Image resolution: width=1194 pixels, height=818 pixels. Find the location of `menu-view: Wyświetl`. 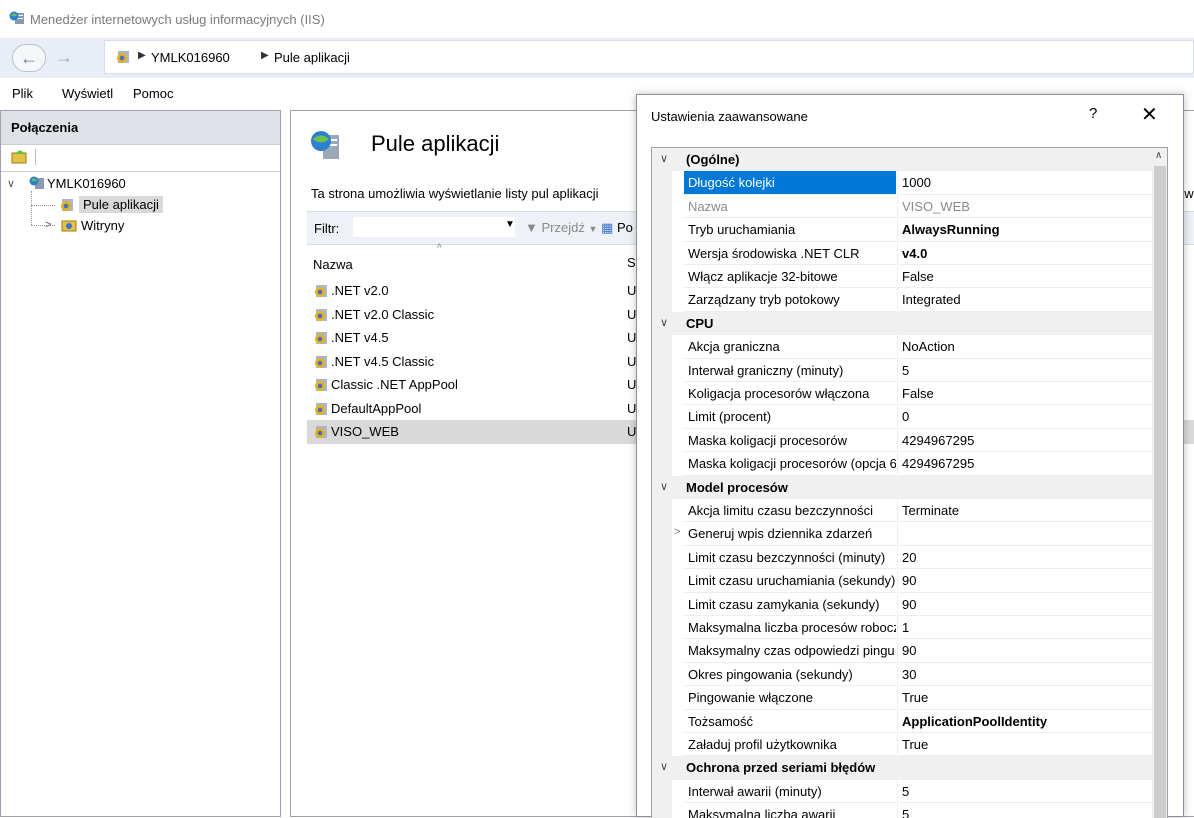

menu-view: Wyświetl is located at coordinates (87, 93).